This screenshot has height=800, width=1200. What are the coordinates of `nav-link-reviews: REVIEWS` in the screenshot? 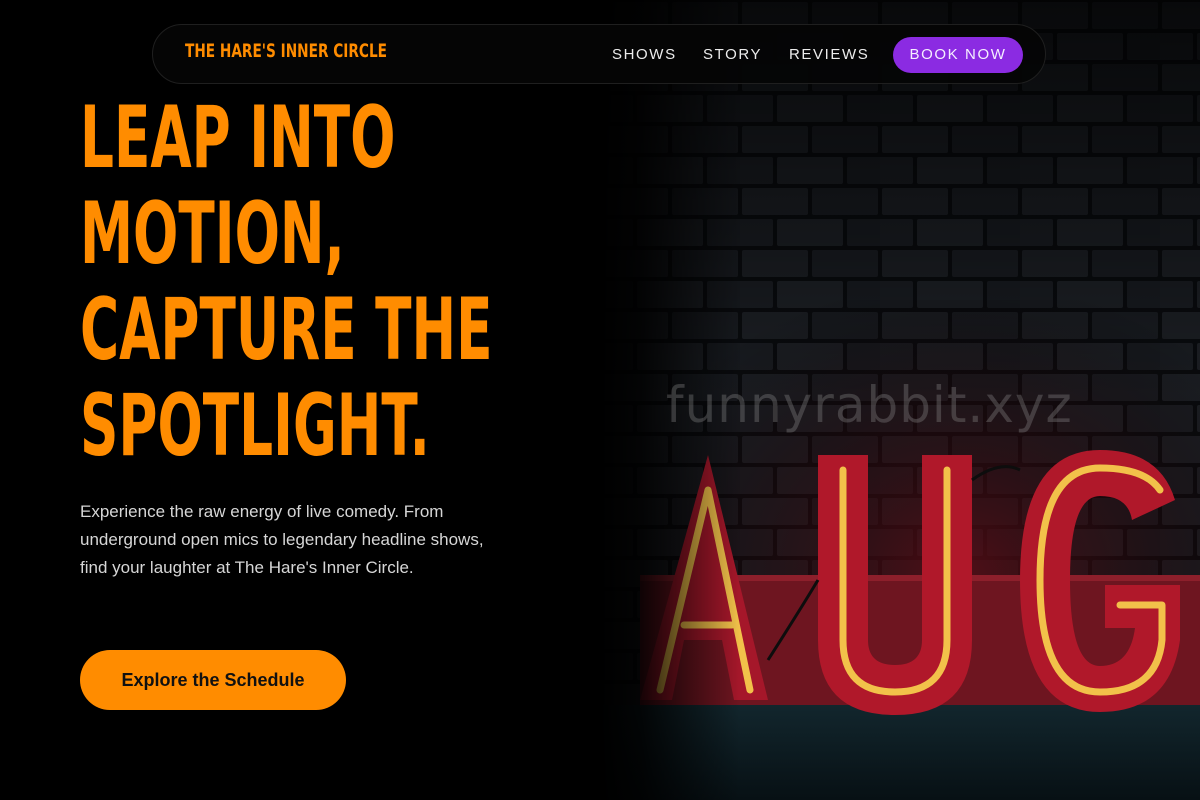 It's located at (829, 54).